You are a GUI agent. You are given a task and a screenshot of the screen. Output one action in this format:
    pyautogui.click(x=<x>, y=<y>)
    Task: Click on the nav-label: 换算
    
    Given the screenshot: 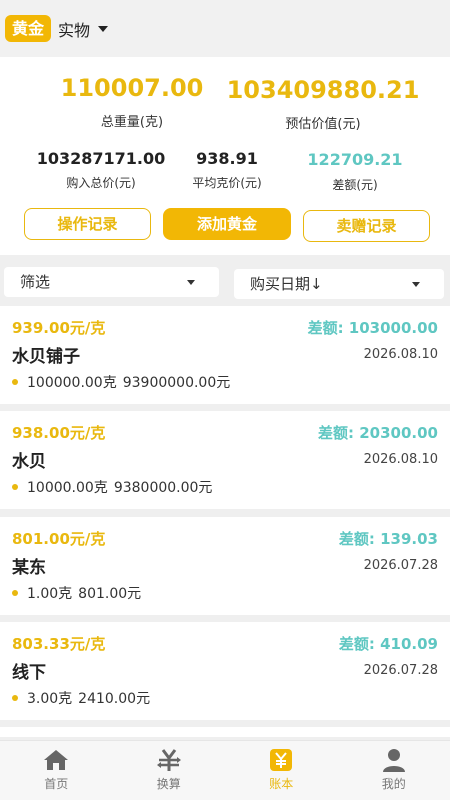 What is the action you would take?
    pyautogui.click(x=168, y=784)
    